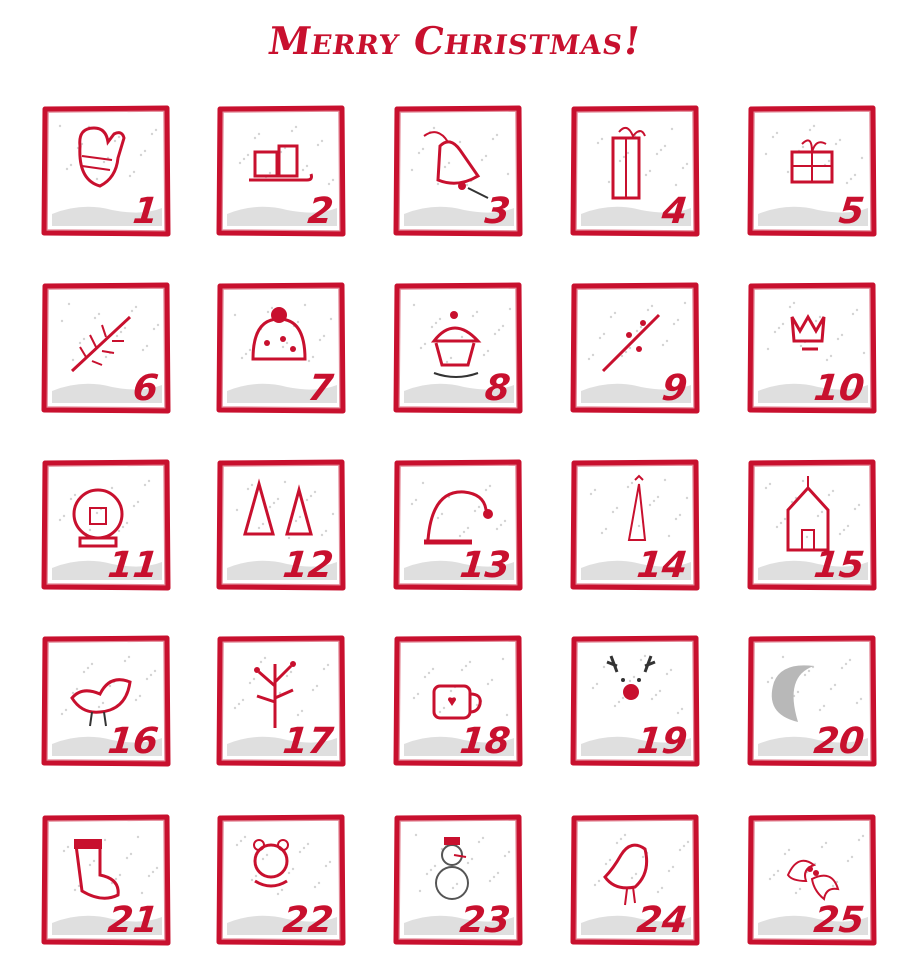 This screenshot has height=980, width=910. What do you see at coordinates (839, 388) in the screenshot?
I see `day-number: 10` at bounding box center [839, 388].